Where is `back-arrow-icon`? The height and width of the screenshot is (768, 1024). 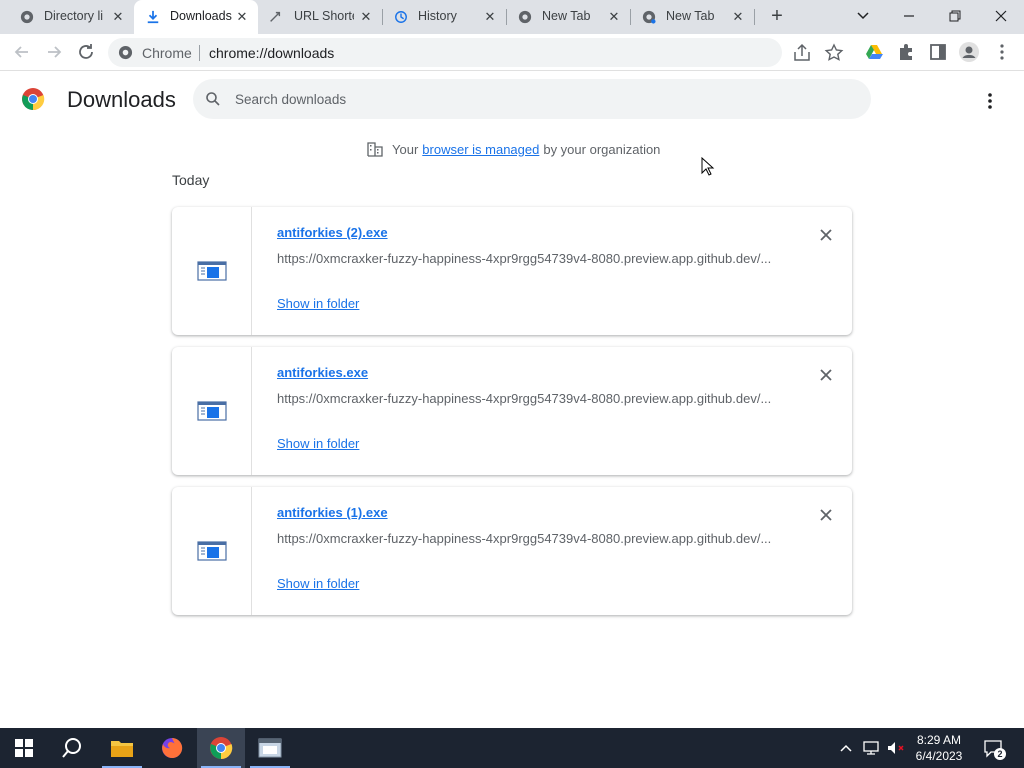
back-arrow-icon is located at coordinates (22, 52).